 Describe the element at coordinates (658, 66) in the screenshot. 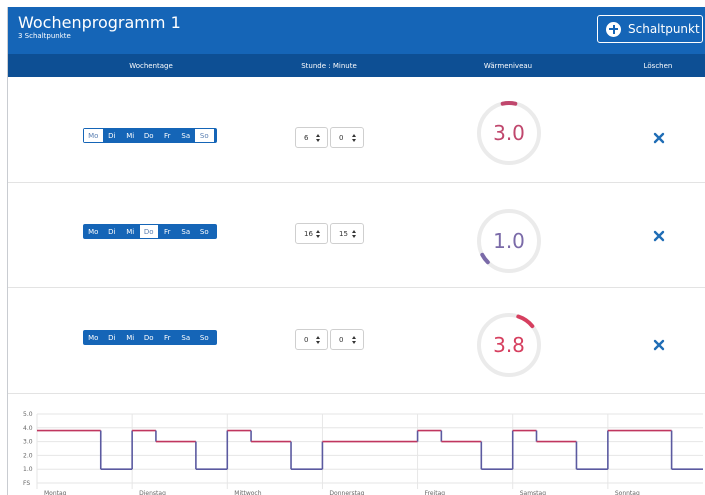

I see `column-header-delete: Löschen` at that location.